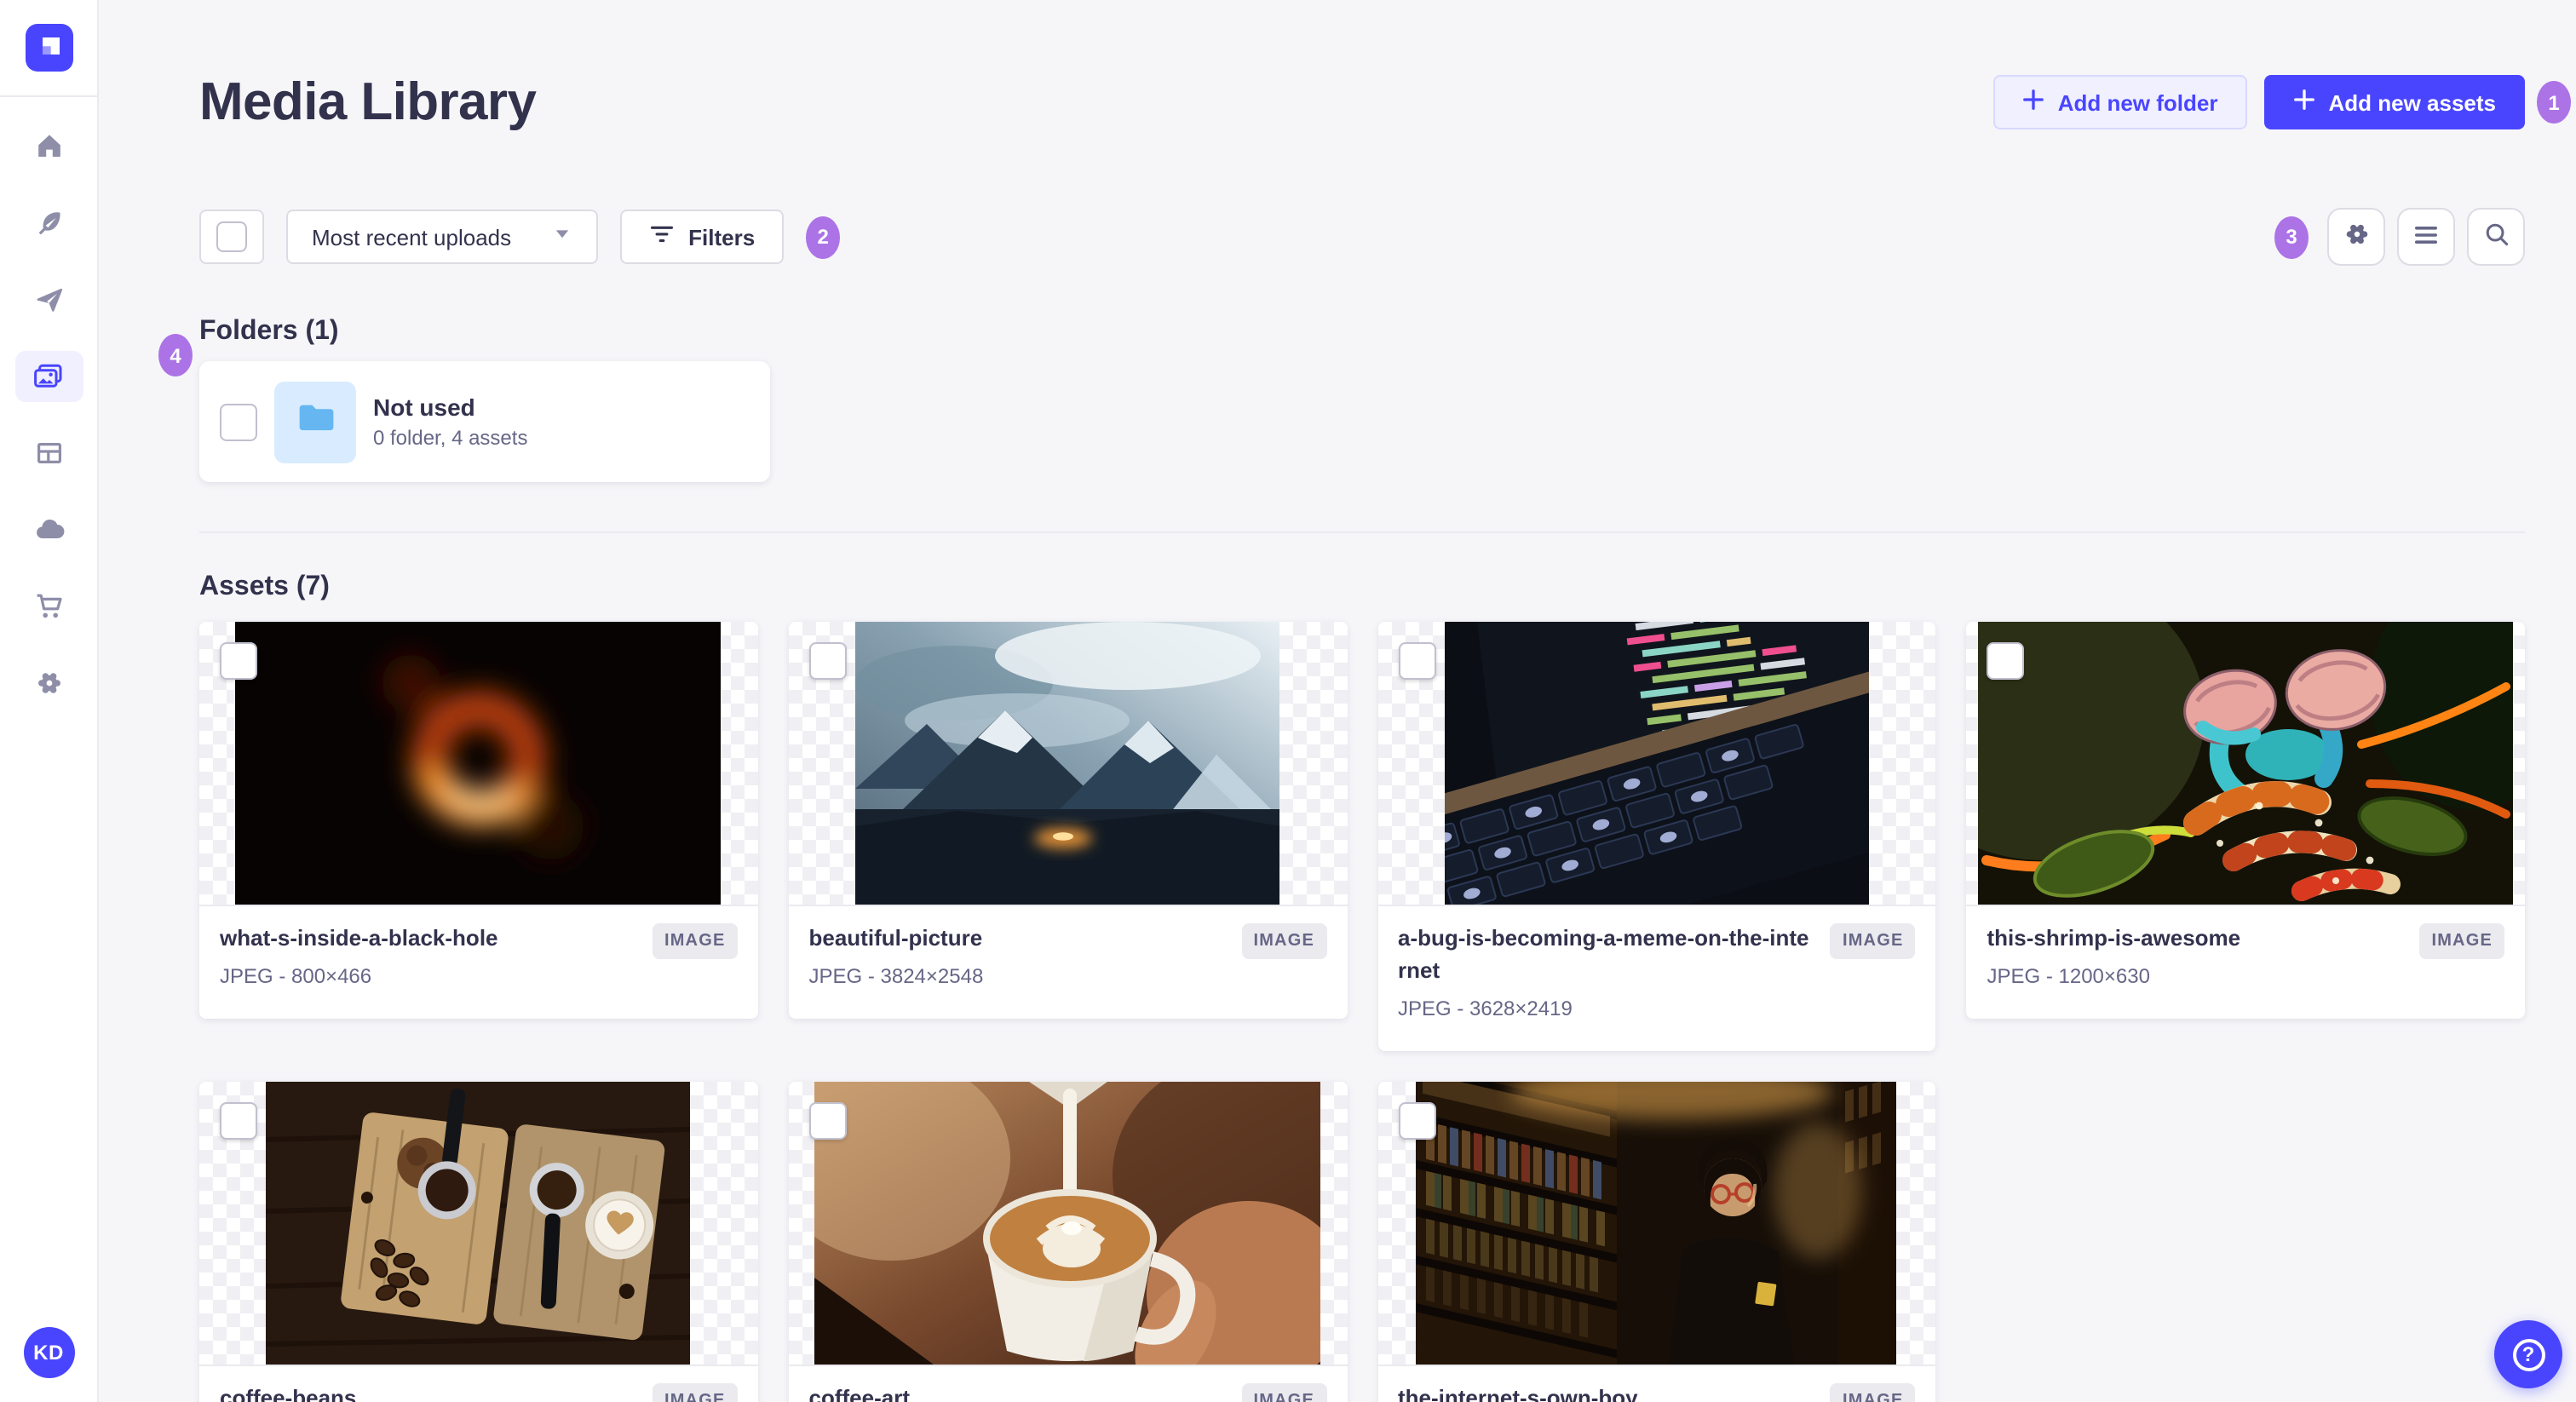 The image size is (2576, 1402). I want to click on asset-name: coffee-beans, so click(289, 1393).